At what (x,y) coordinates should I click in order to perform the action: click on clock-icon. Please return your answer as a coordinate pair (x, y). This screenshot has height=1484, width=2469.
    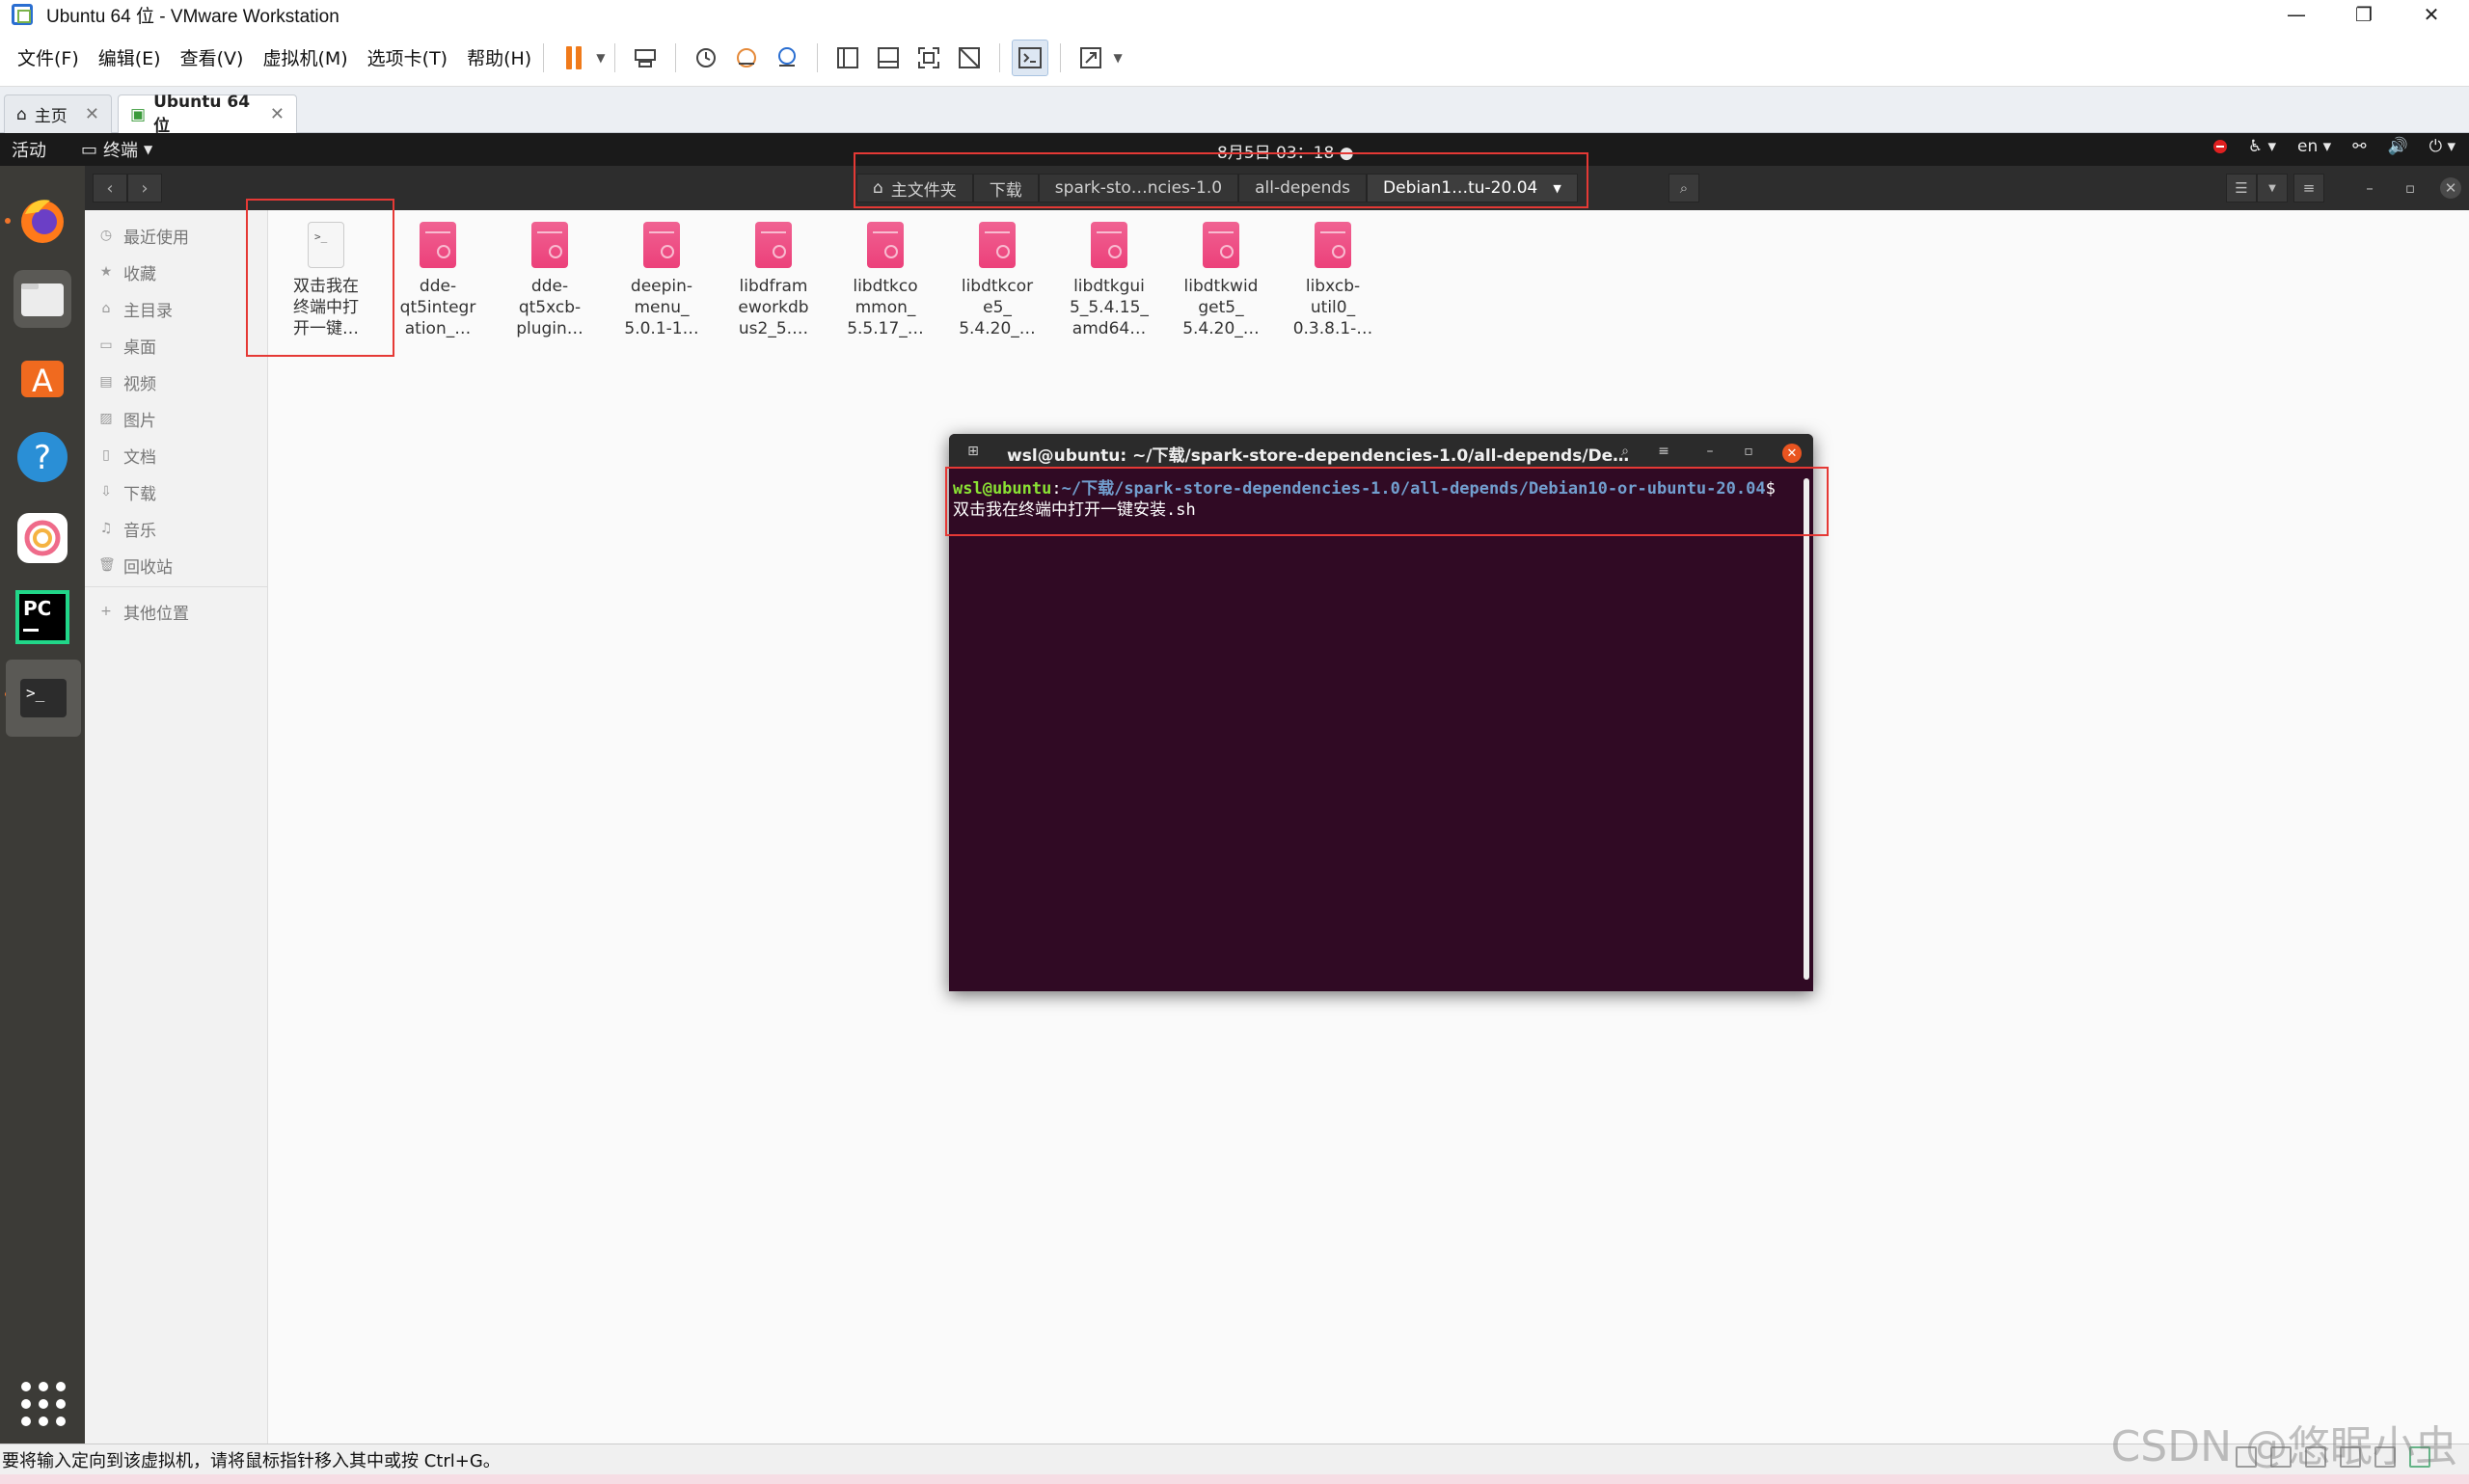
    Looking at the image, I should click on (706, 57).